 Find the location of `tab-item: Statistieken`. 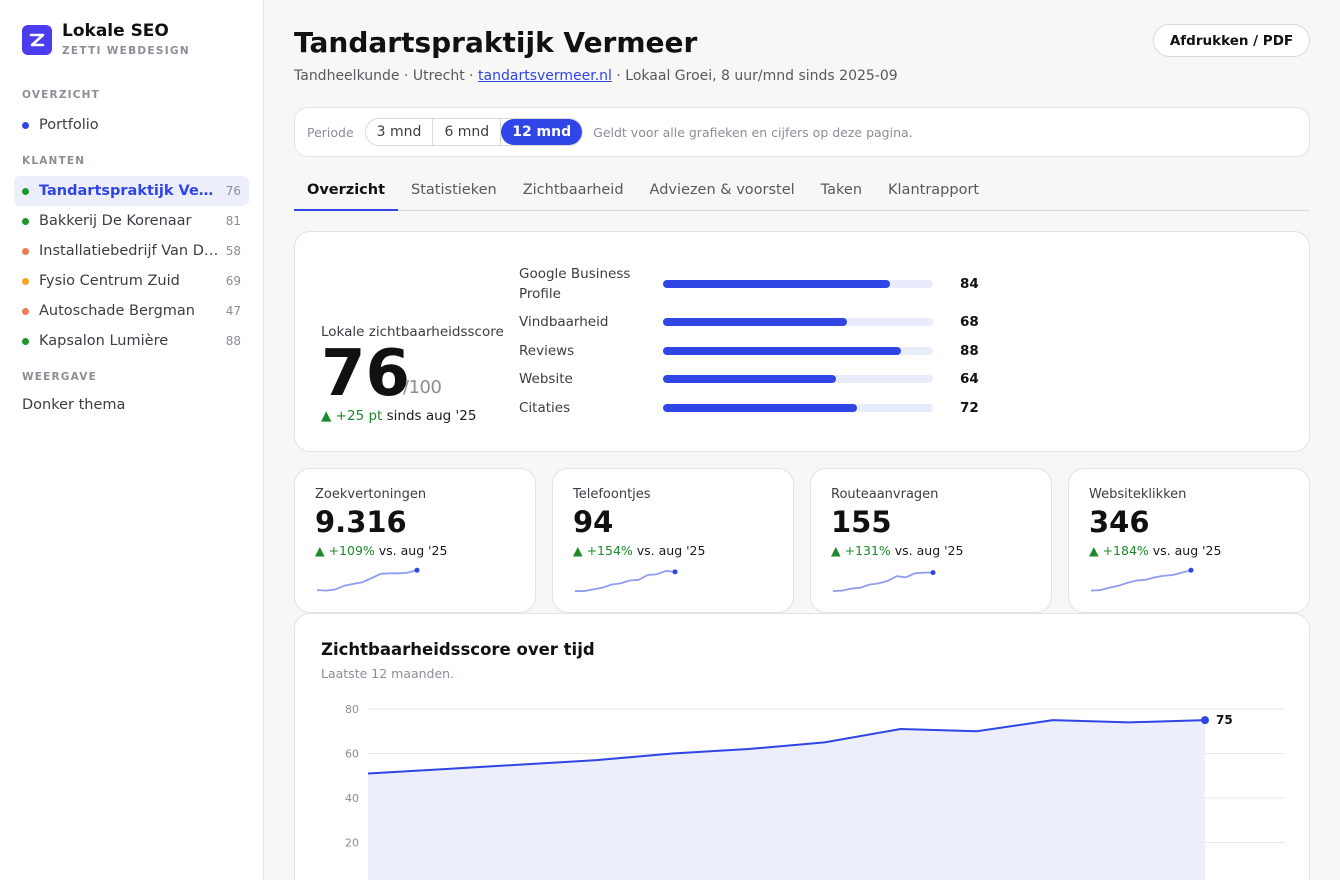

tab-item: Statistieken is located at coordinates (454, 192).